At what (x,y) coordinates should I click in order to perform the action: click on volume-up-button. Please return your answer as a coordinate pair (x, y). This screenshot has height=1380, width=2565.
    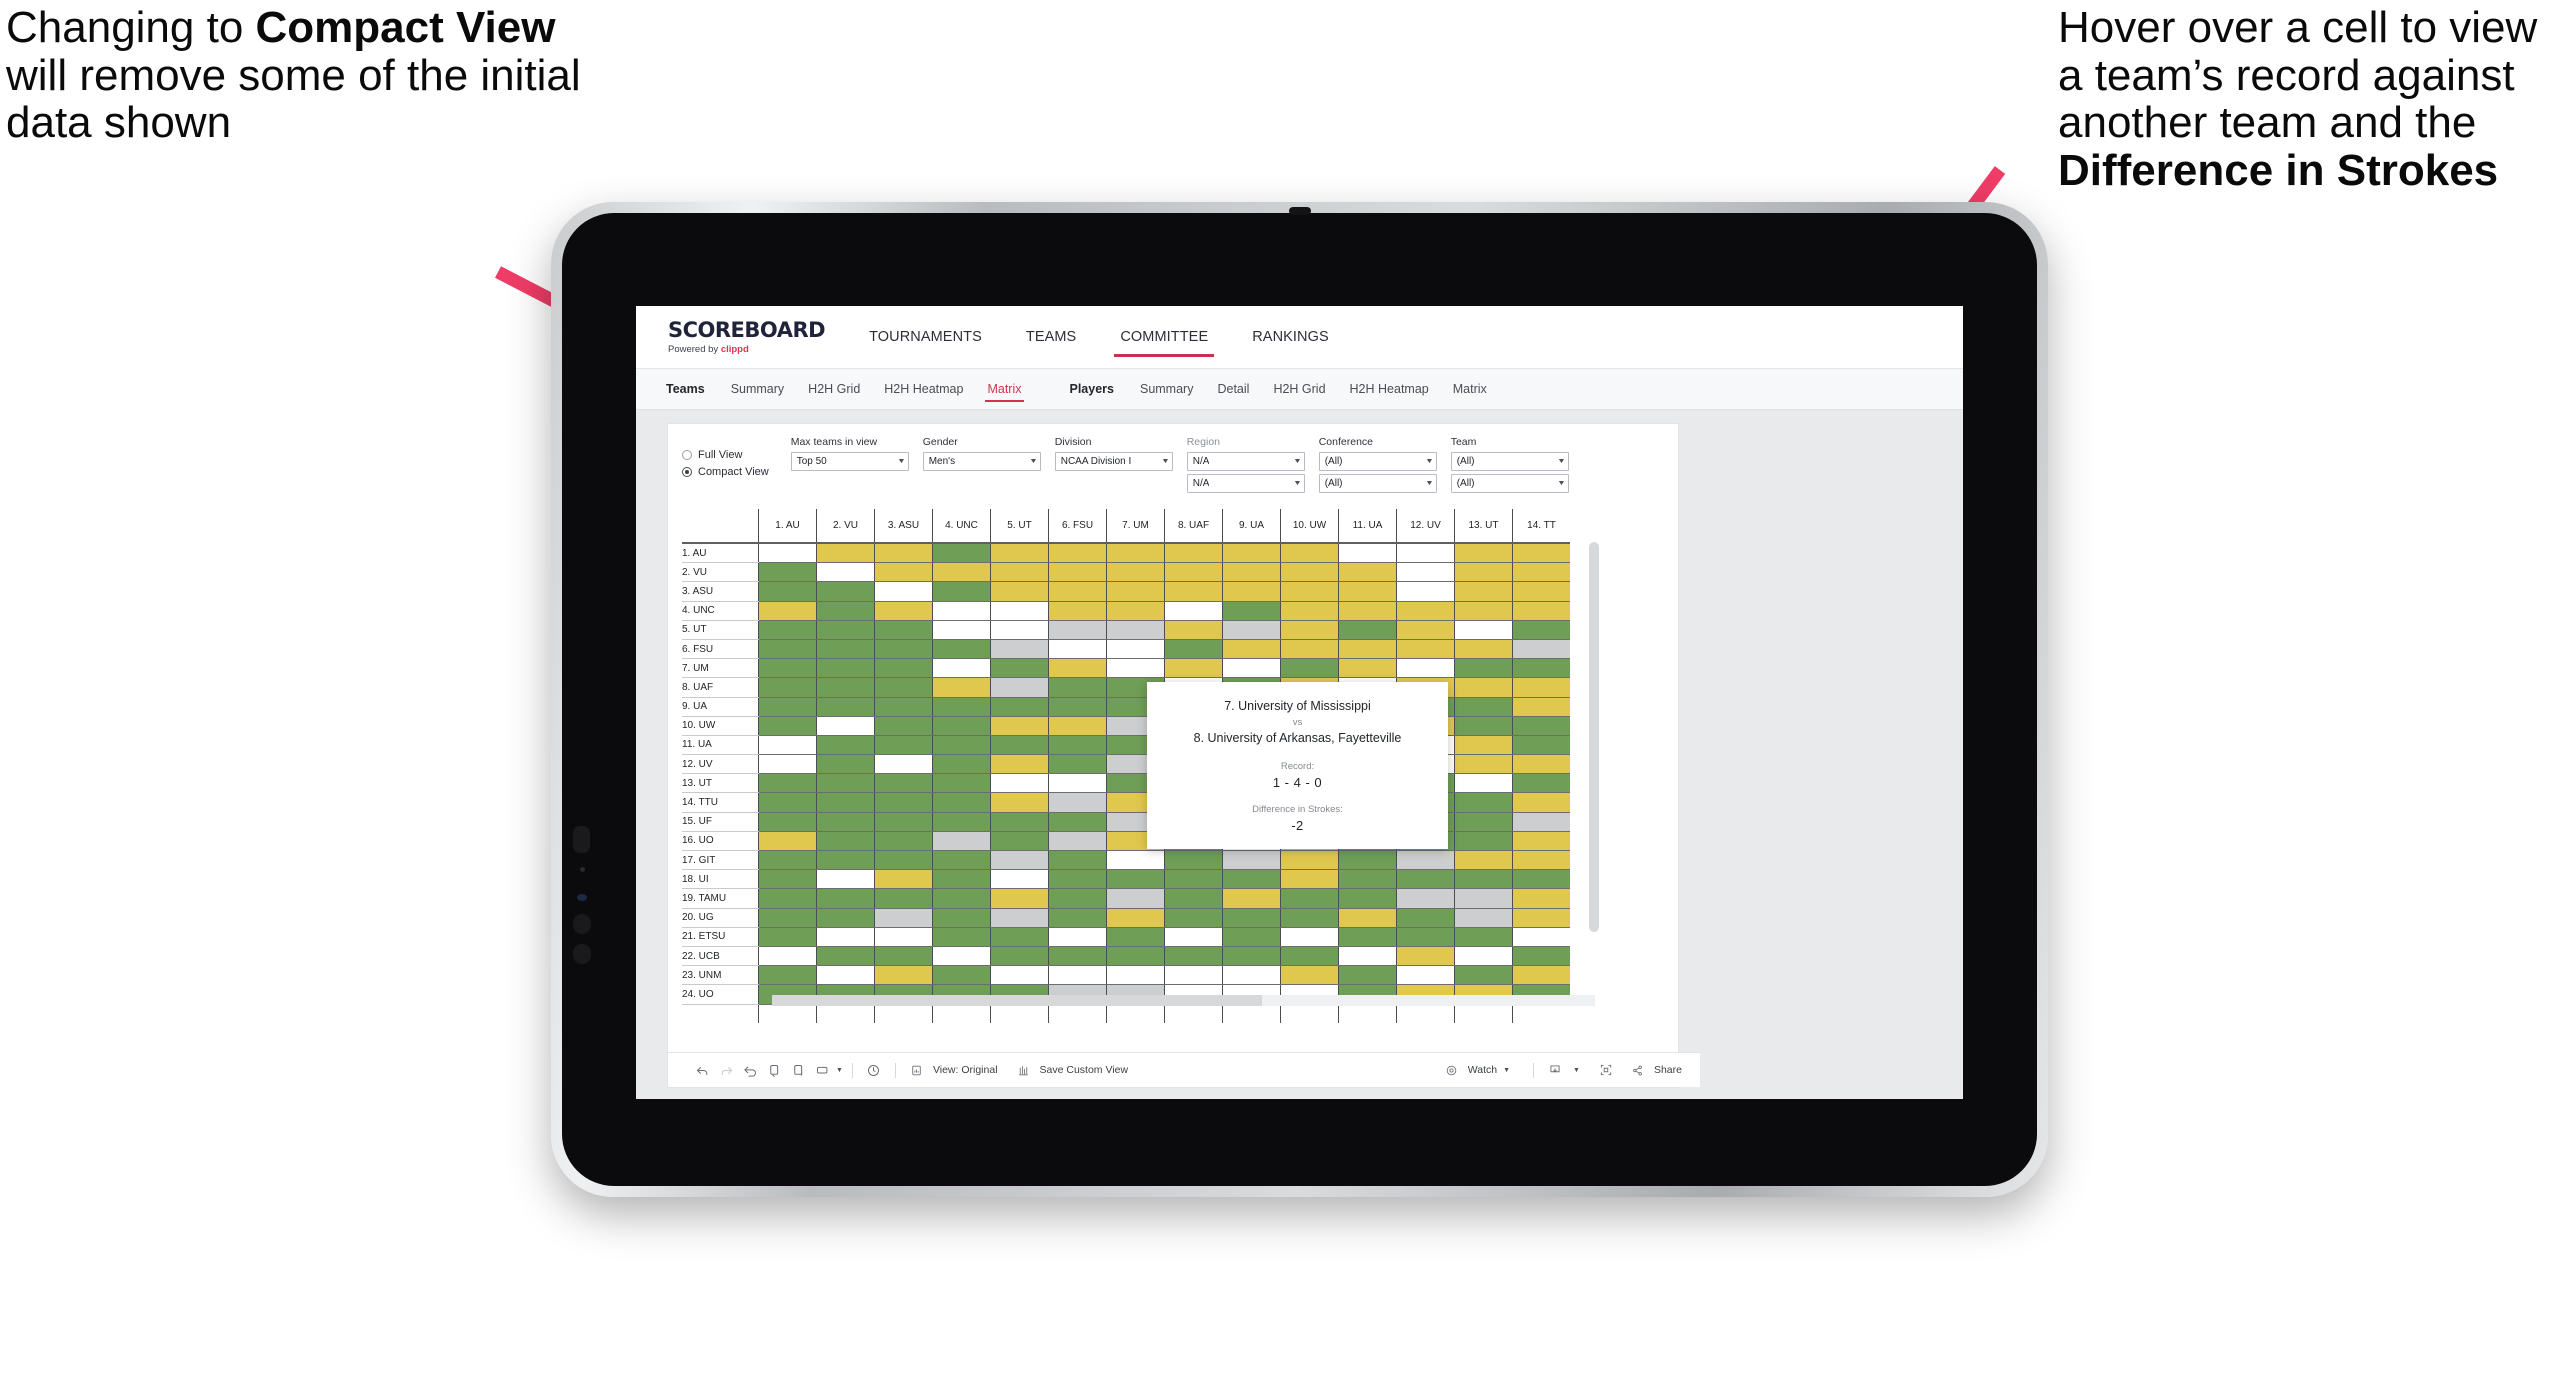
    Looking at the image, I should click on (582, 924).